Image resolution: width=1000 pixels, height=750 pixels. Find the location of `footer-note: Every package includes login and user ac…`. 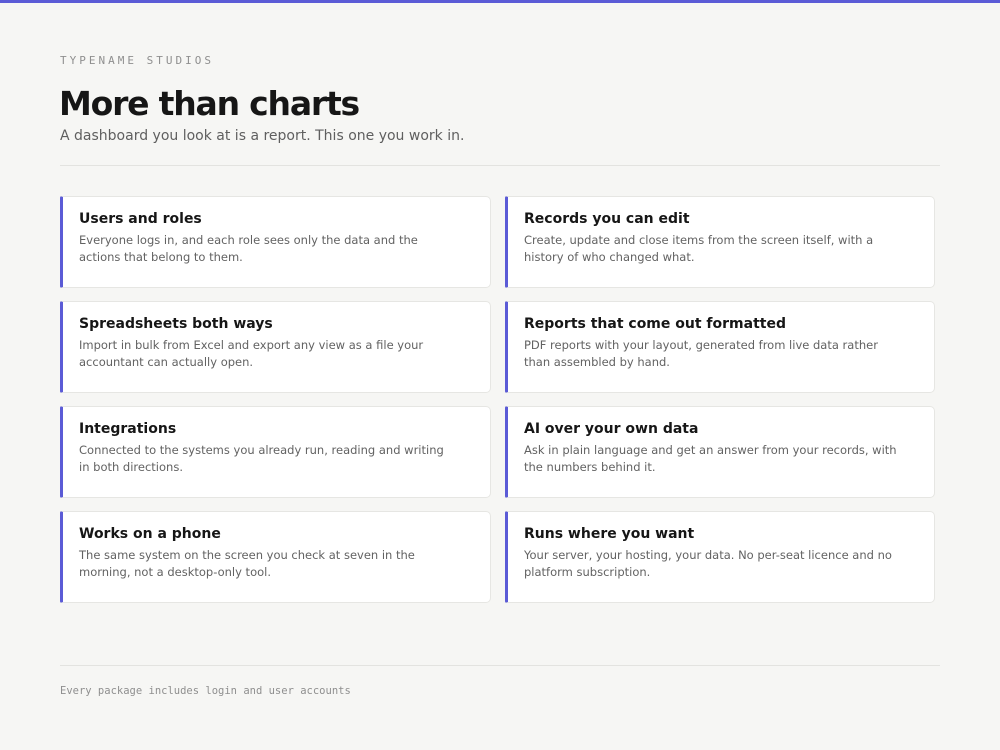

footer-note: Every package includes login and user ac… is located at coordinates (205, 691).